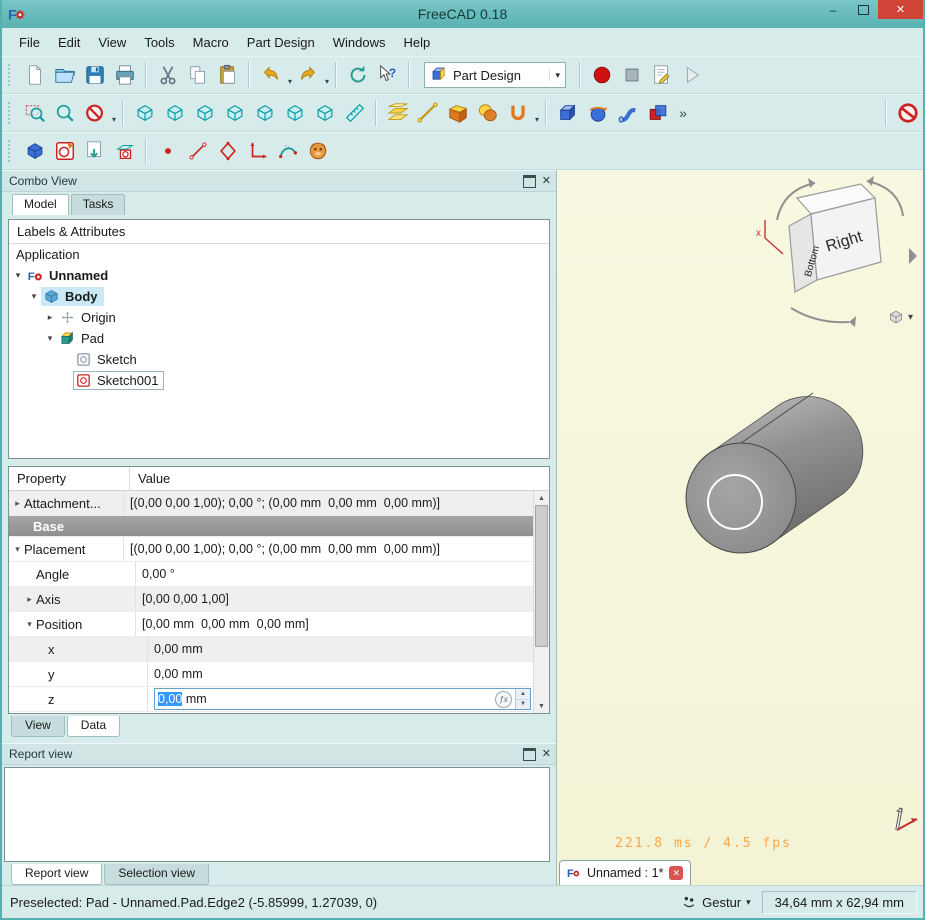  I want to click on external-geometry-button, so click(258, 151).